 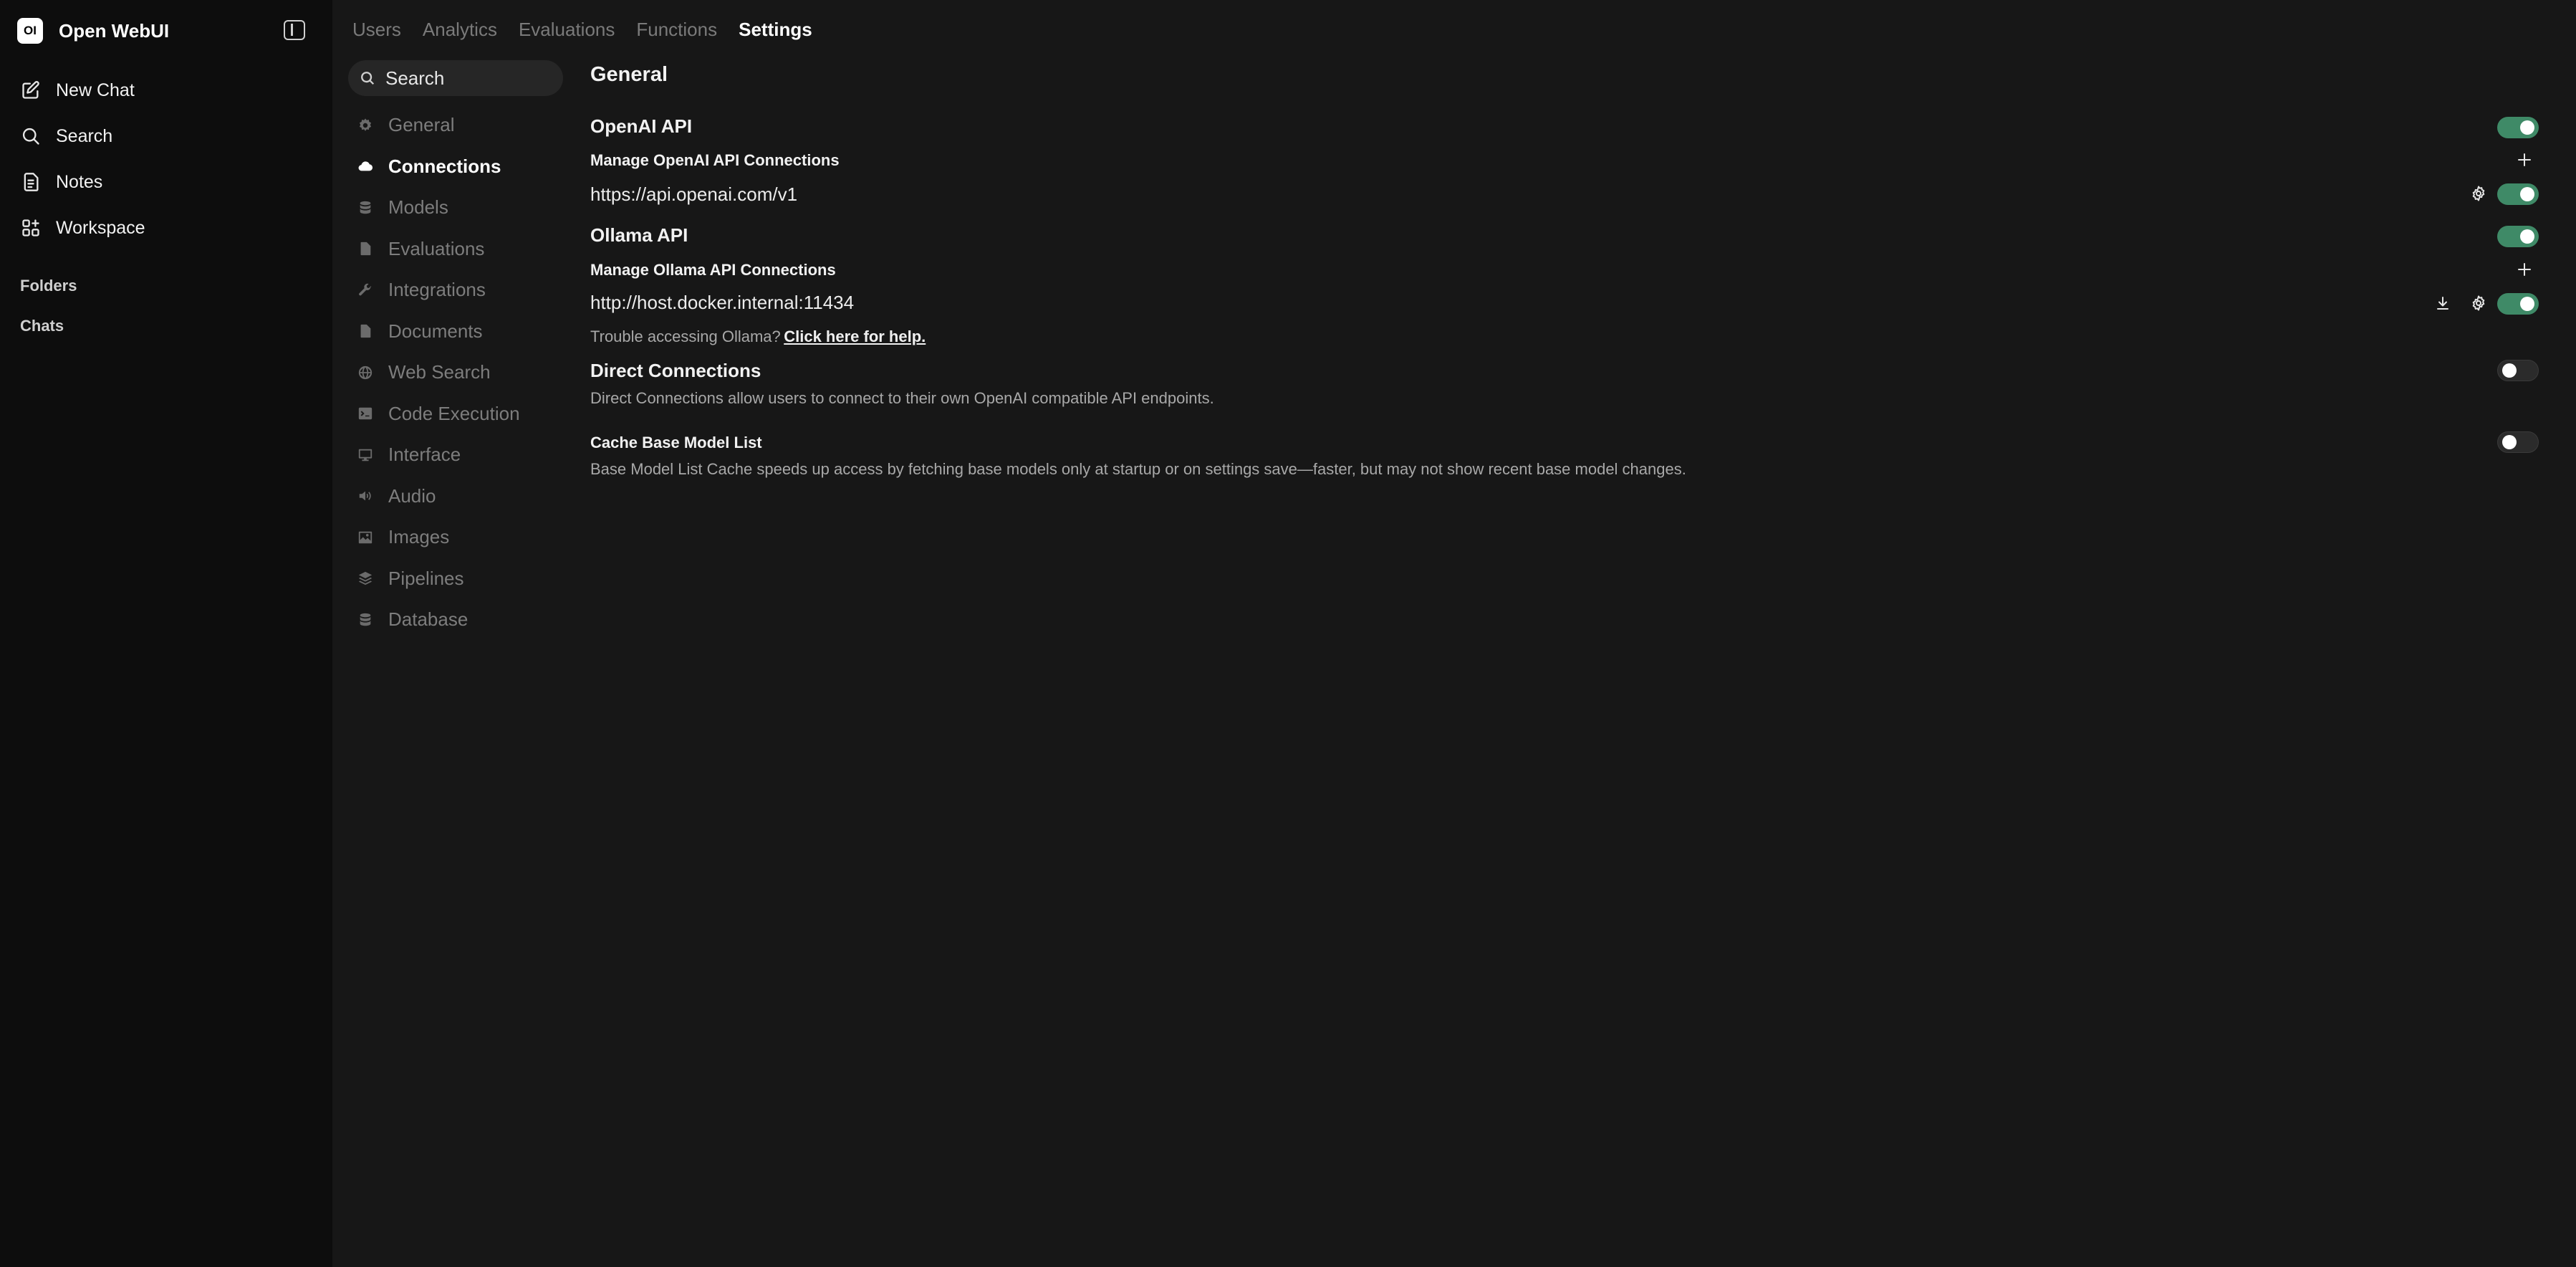 I want to click on brand-logo: OI, so click(x=30, y=31).